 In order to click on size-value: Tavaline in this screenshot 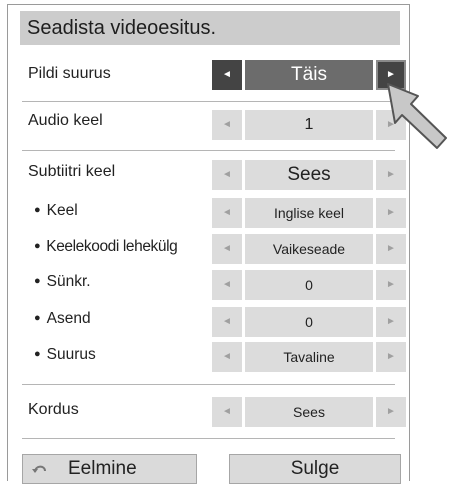, I will do `click(309, 357)`.